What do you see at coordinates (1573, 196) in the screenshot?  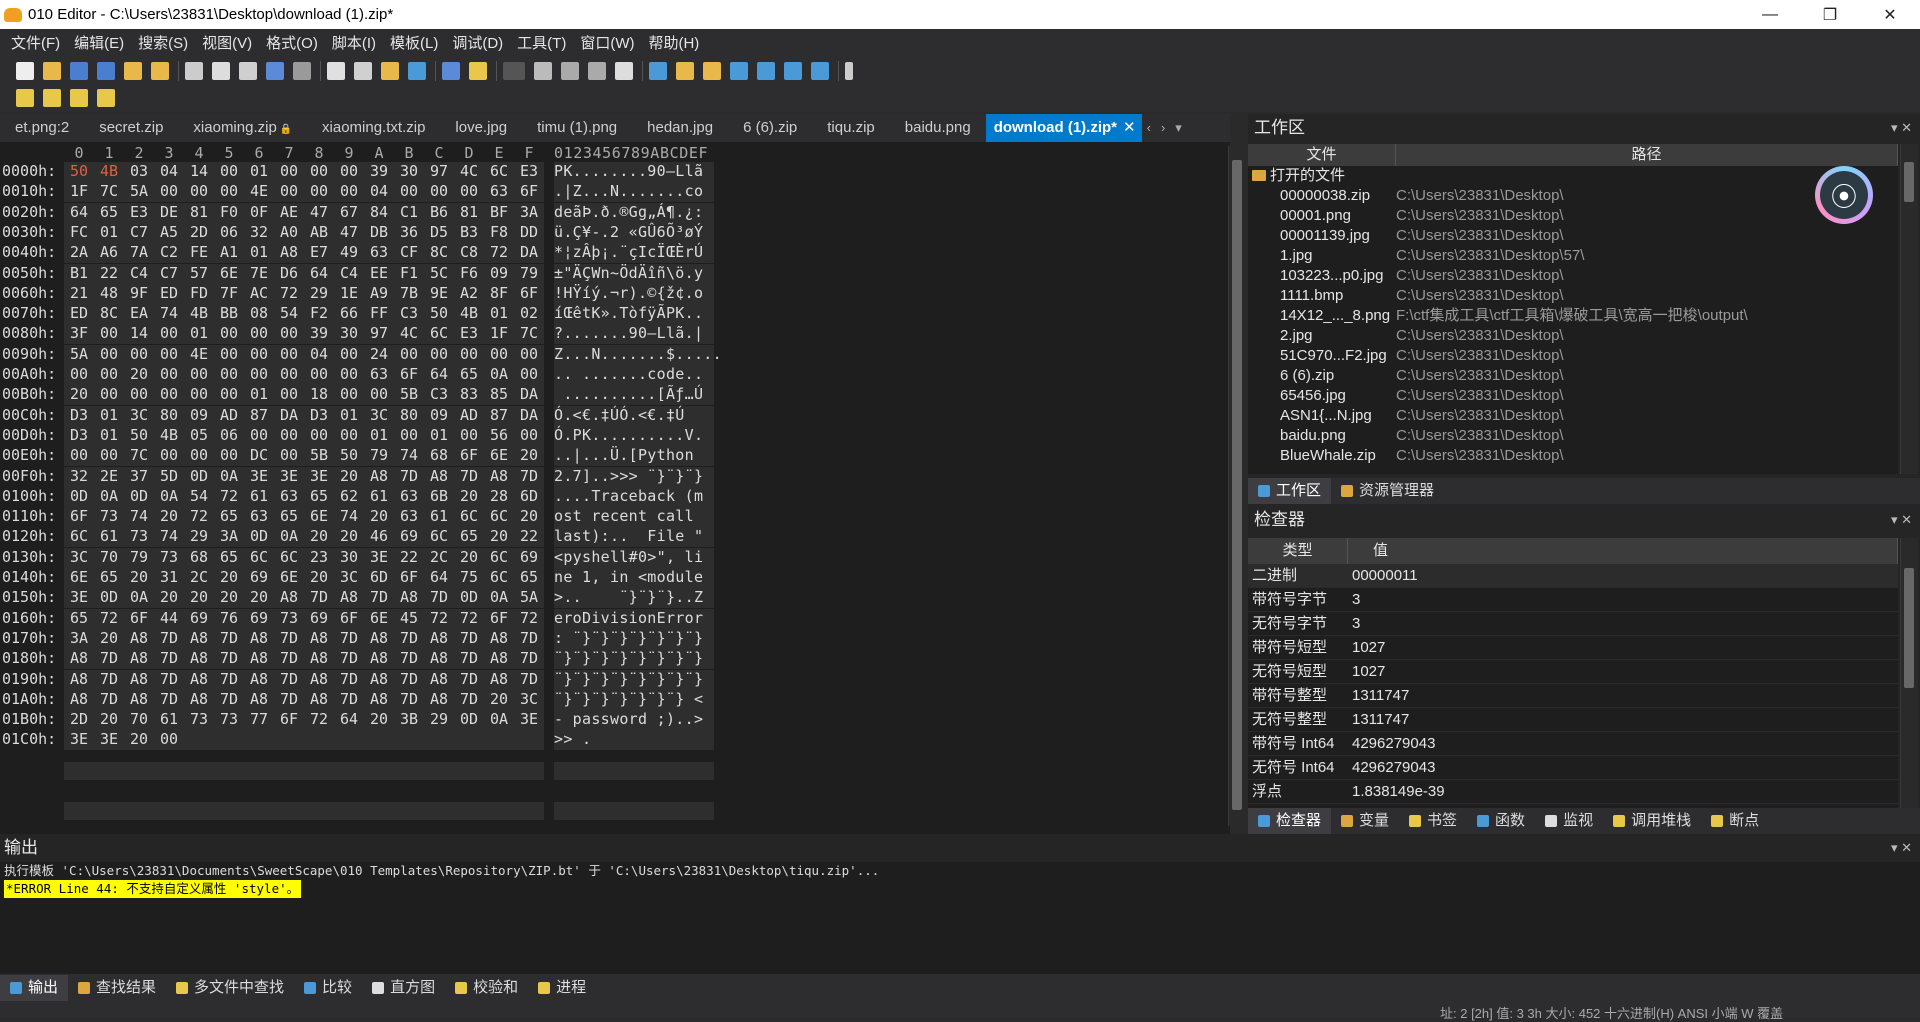 I see `workspace-file-row: 00000038.zip C:\Users\23831\Desktop\` at bounding box center [1573, 196].